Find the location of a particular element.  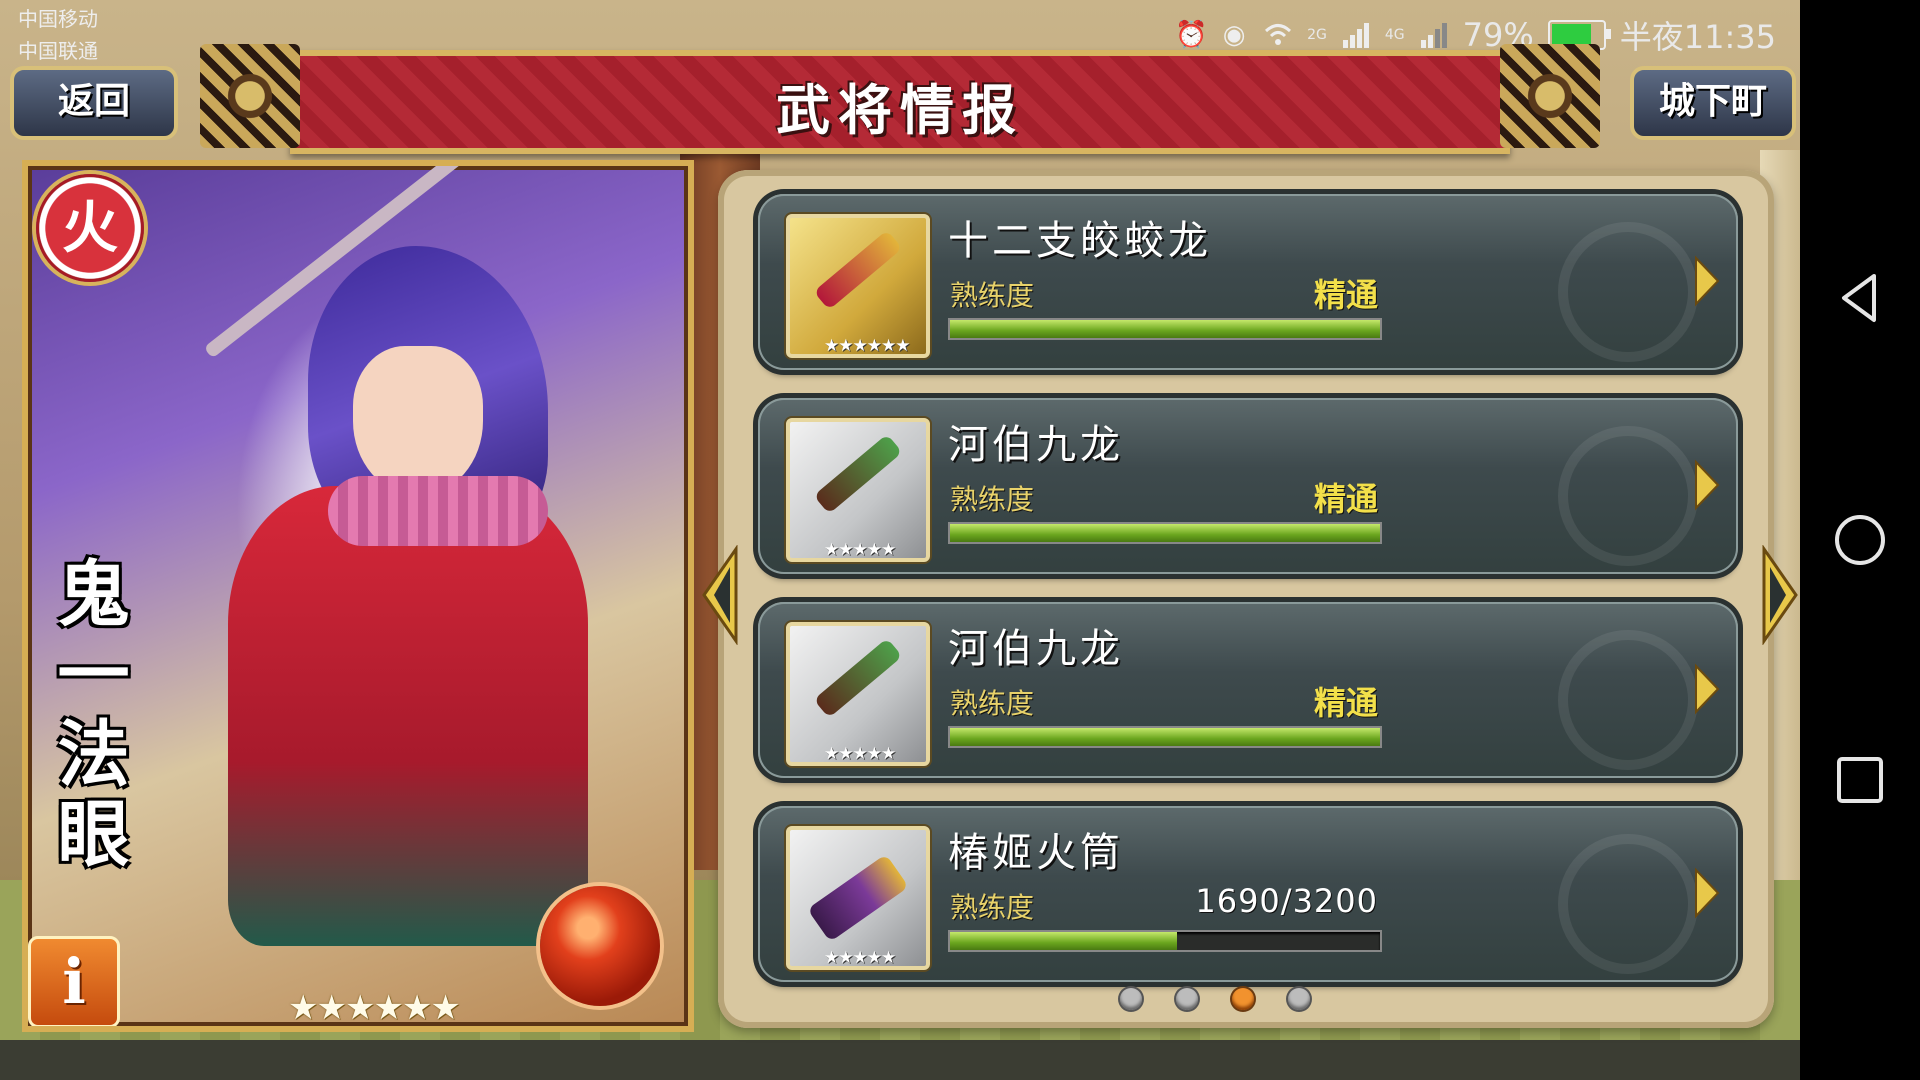

navigation-bar is located at coordinates (1860, 540).